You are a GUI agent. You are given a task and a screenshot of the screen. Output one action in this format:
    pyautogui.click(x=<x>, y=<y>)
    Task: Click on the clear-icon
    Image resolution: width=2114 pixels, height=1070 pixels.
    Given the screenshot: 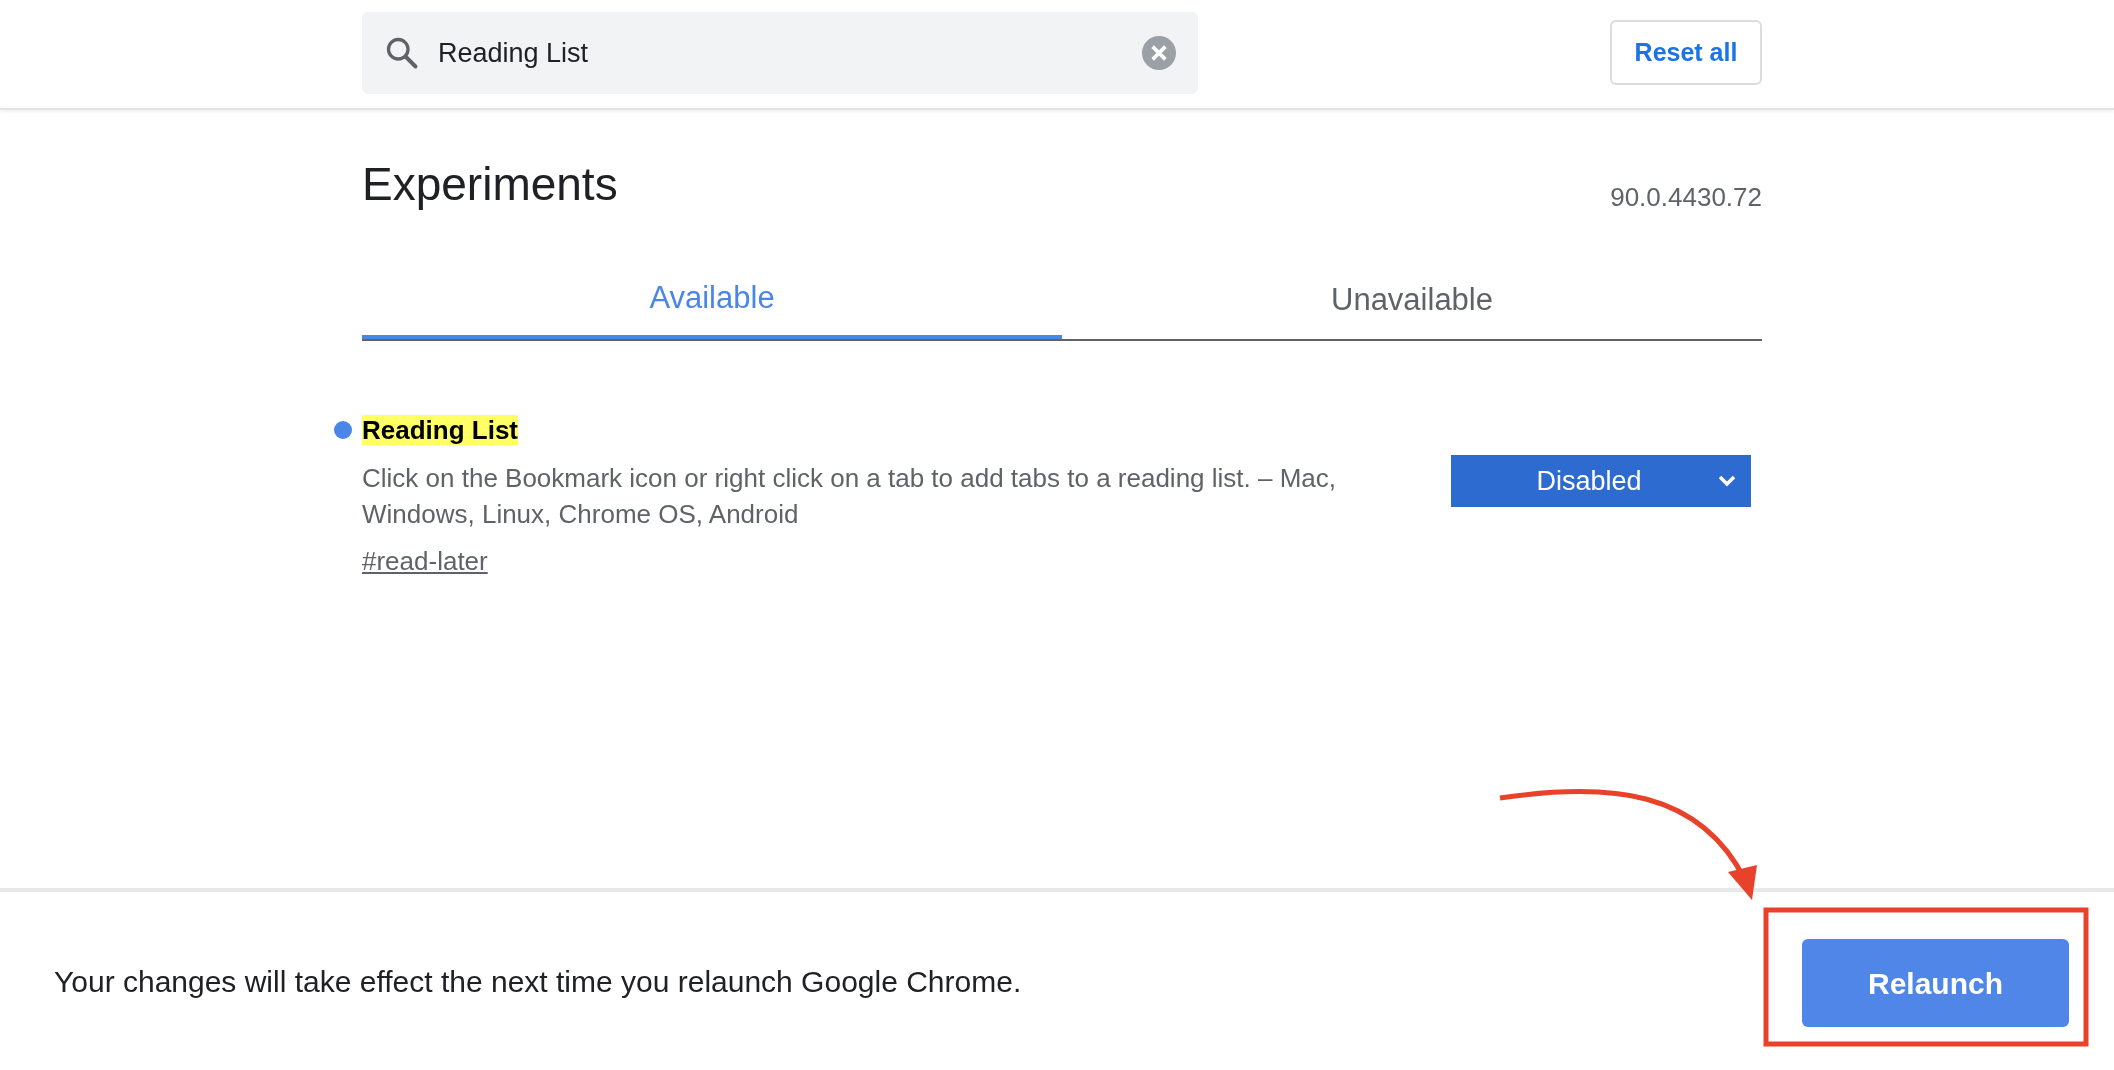 What is the action you would take?
    pyautogui.click(x=1159, y=53)
    